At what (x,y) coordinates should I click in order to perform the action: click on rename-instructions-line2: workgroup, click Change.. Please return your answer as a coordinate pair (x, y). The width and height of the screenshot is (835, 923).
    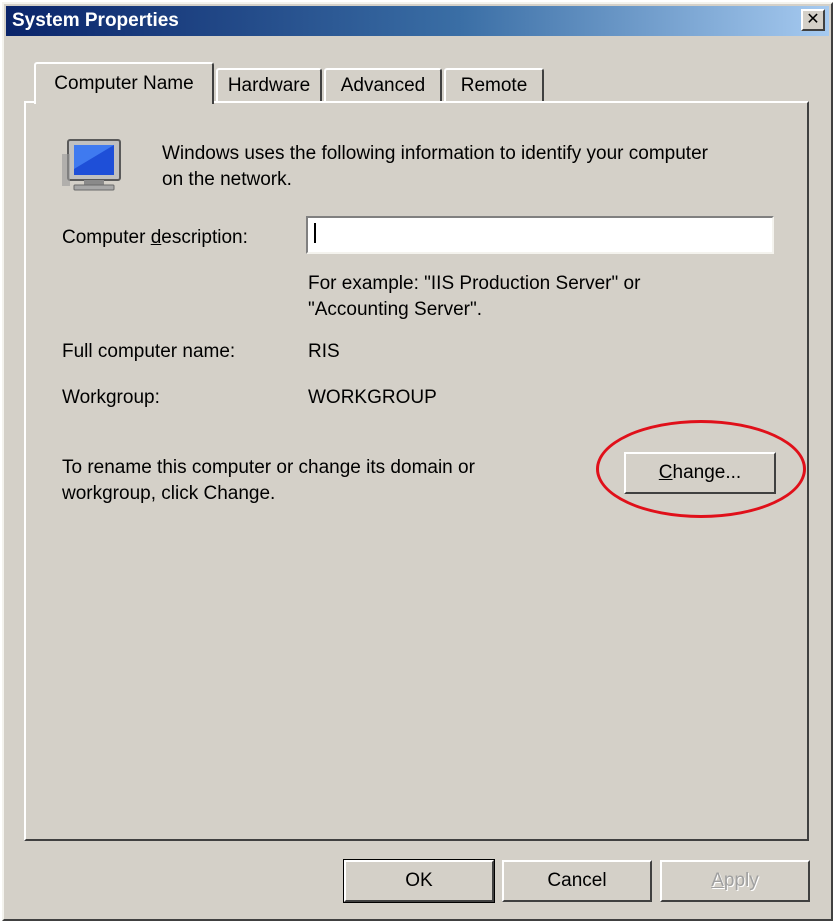
    Looking at the image, I should click on (169, 493).